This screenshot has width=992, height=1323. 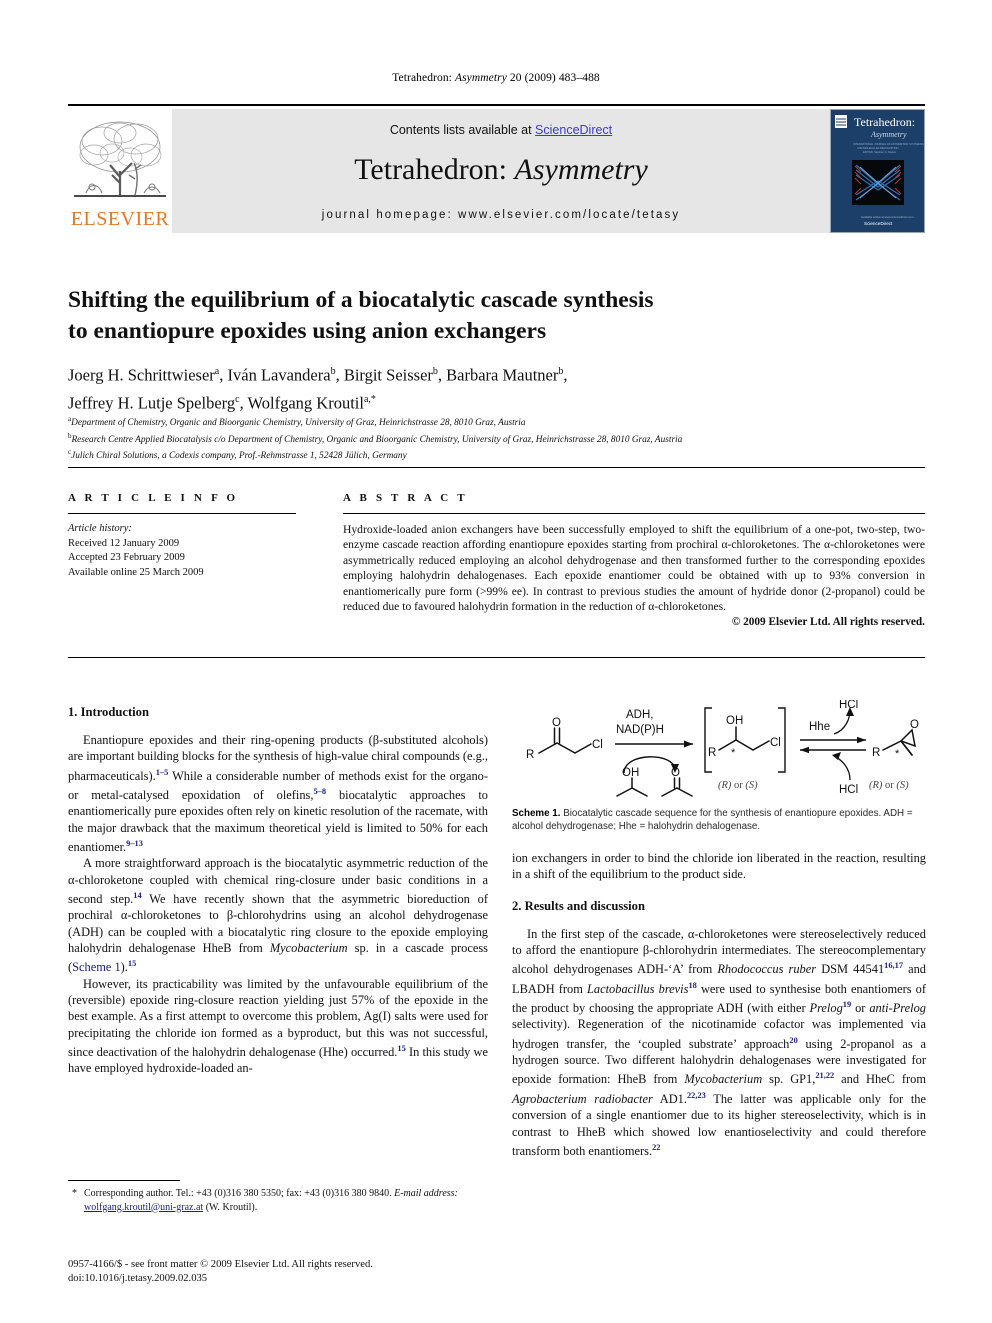 I want to click on reference-marker: 22, so click(x=656, y=1147).